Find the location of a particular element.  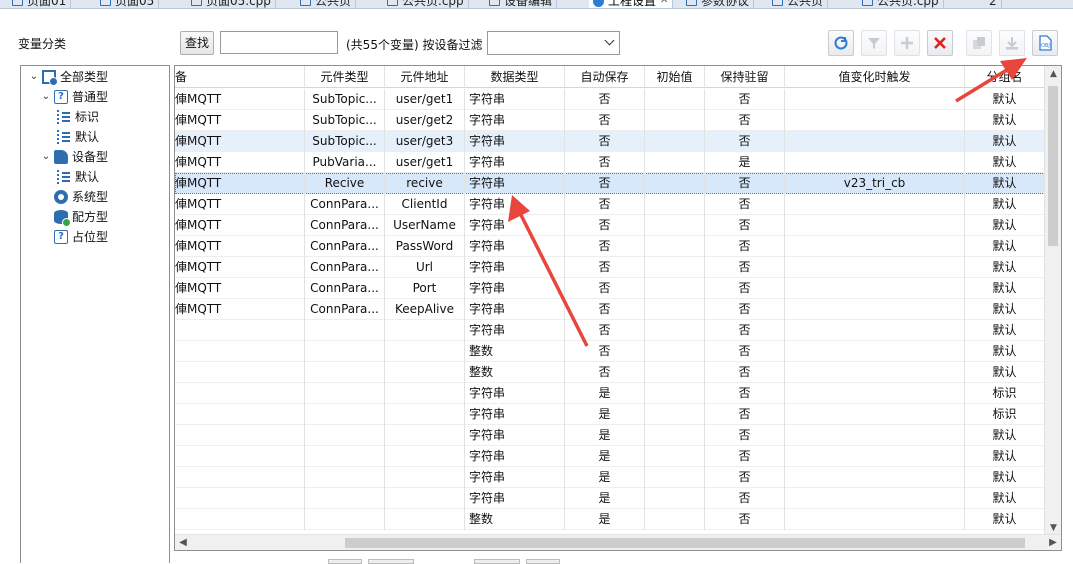

table-row: 俥MQTT ConnPara... ClientId 字符串否否默认 is located at coordinates (610, 204).